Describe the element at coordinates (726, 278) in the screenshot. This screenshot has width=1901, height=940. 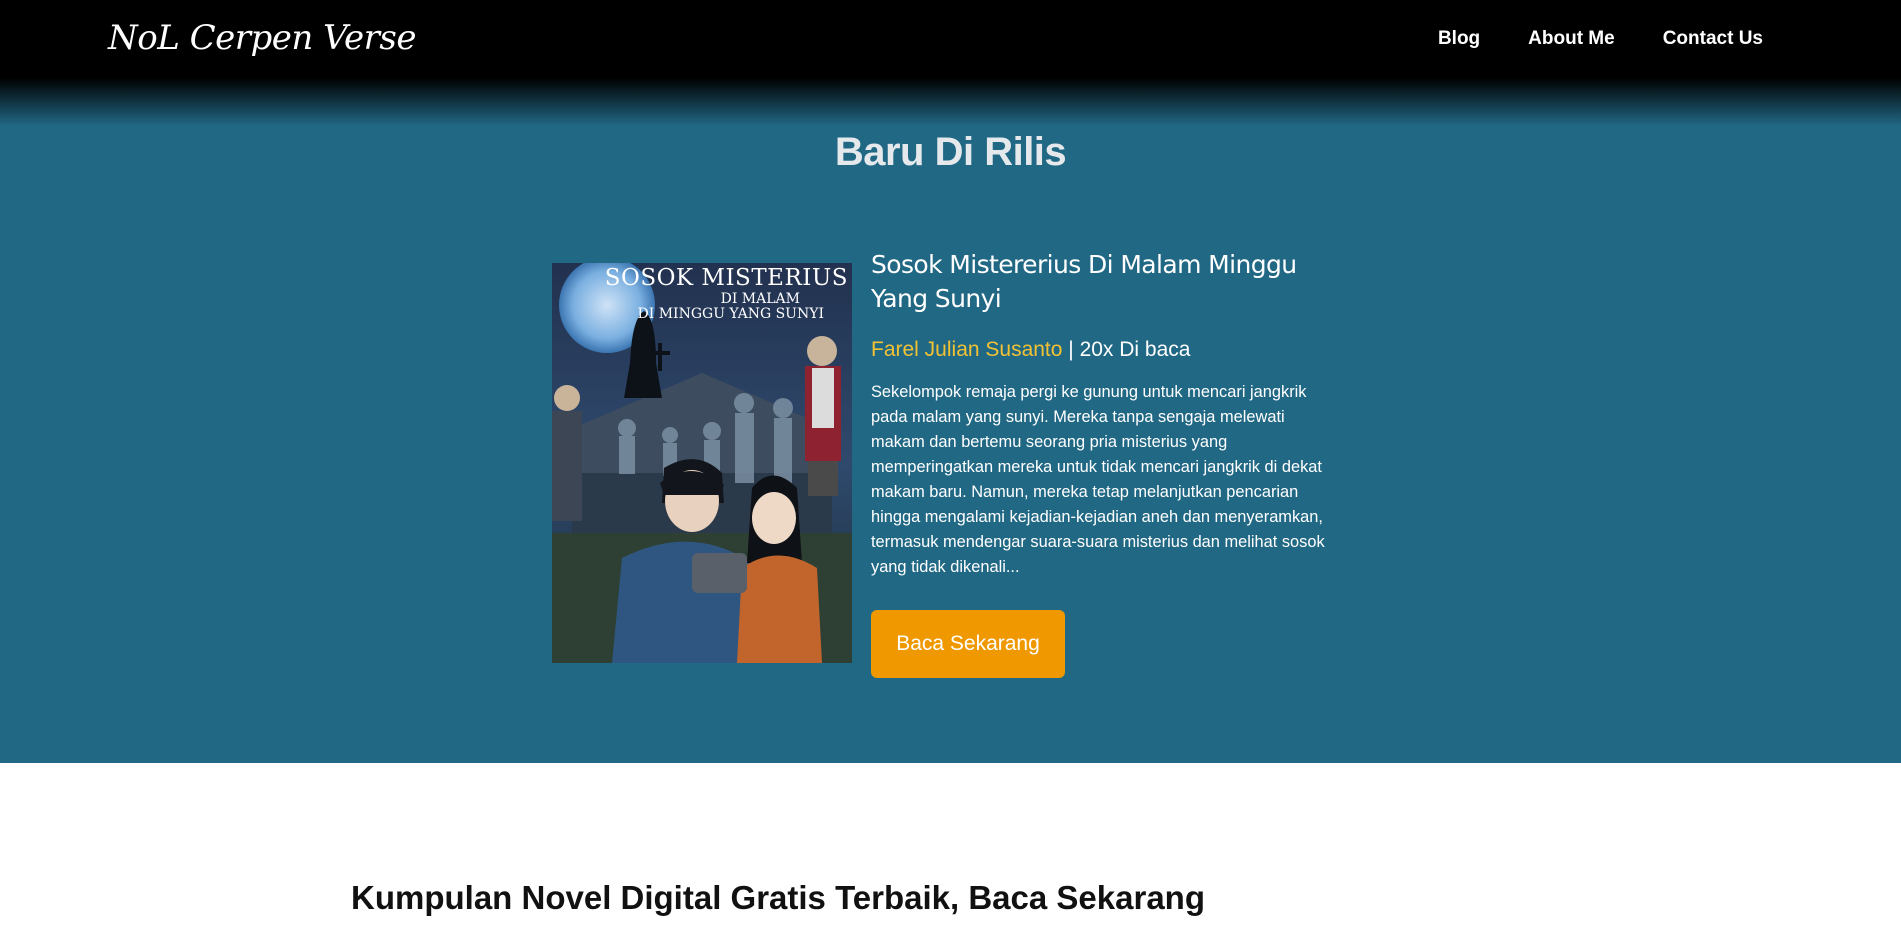
I see `cover-title-line1: SOSOK MISTERIUS` at that location.